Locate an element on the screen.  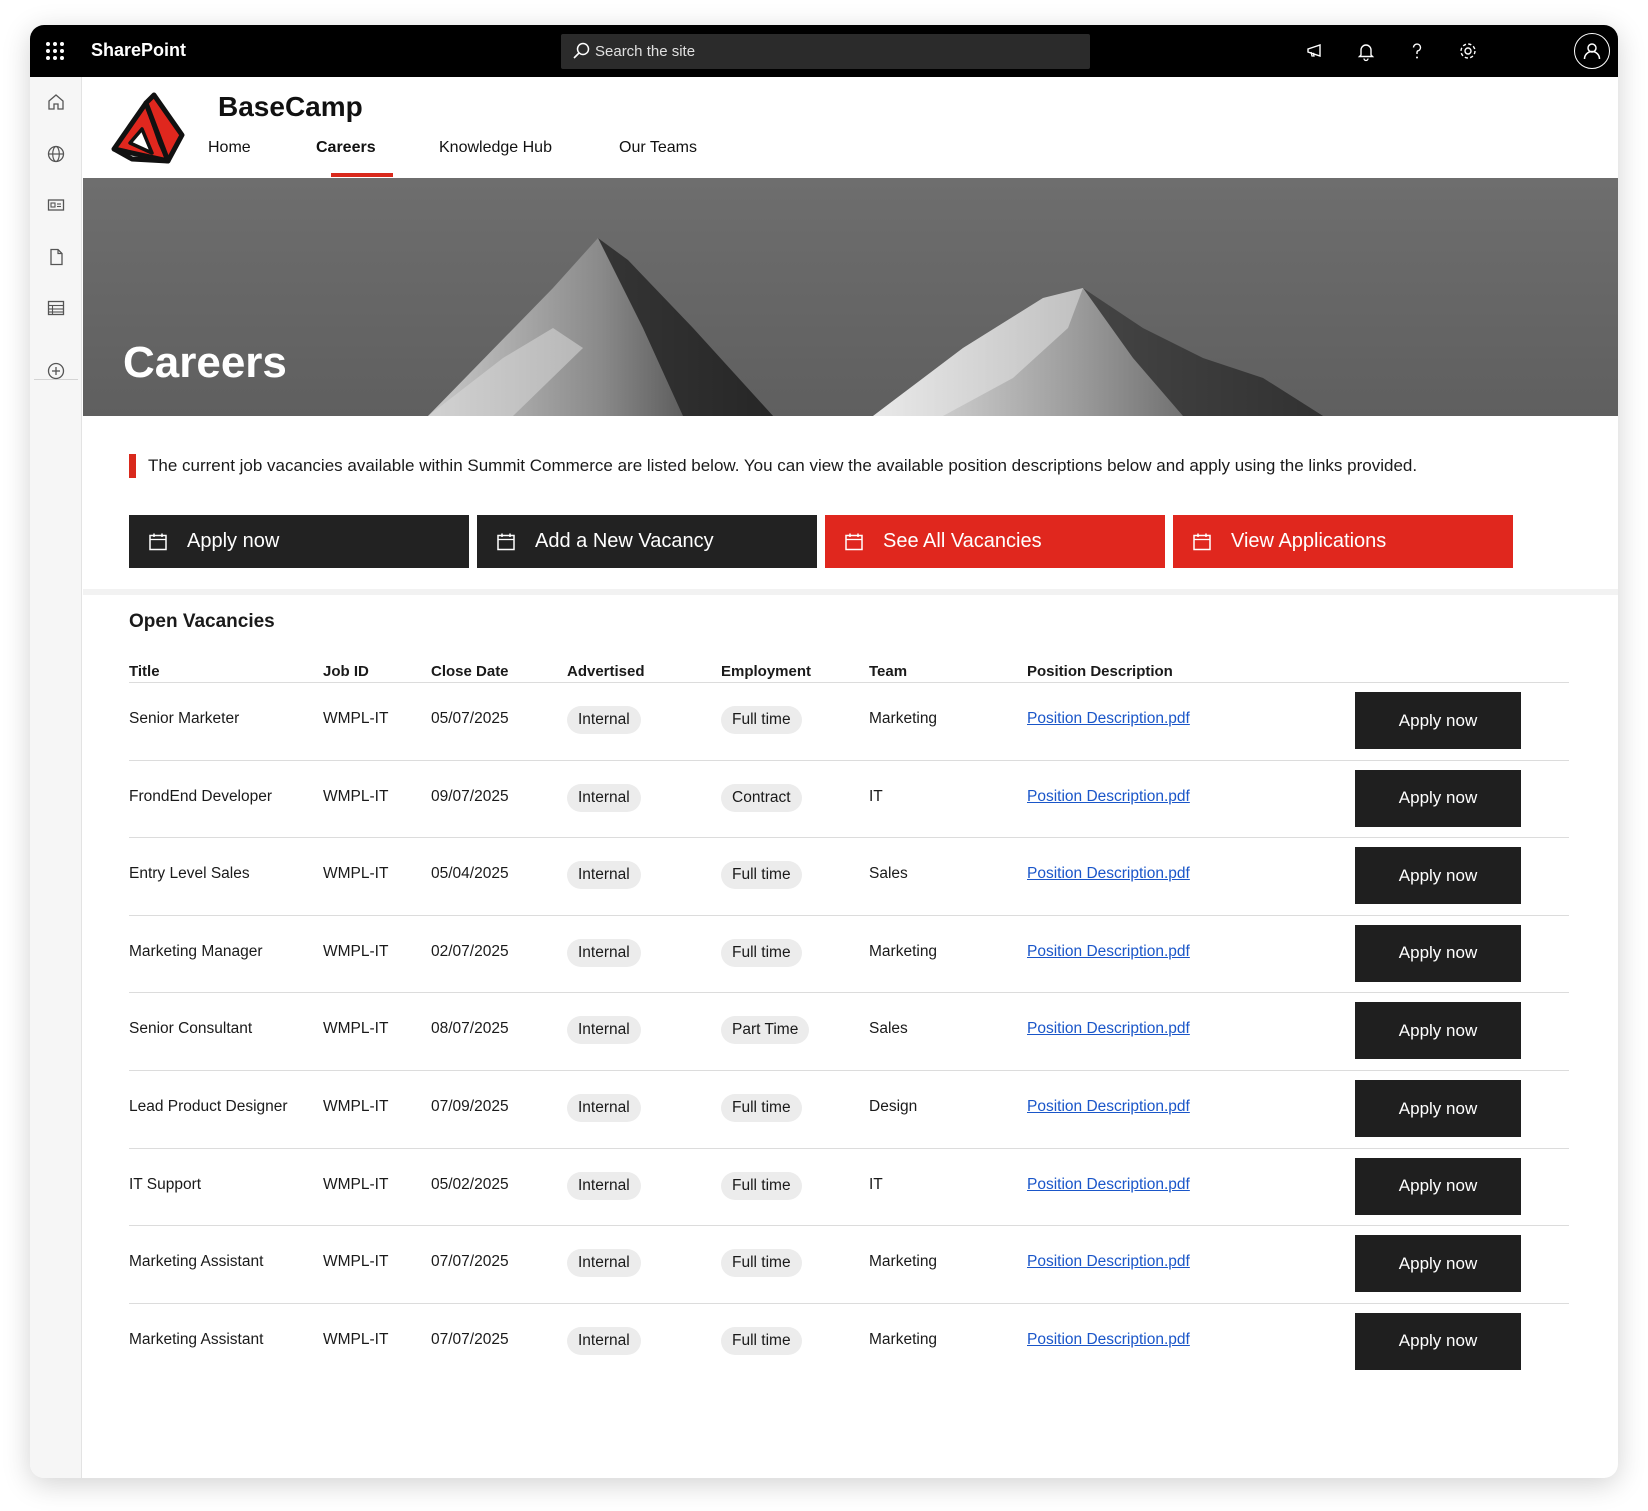
apply-now-action-button: Apply now is located at coordinates (299, 541).